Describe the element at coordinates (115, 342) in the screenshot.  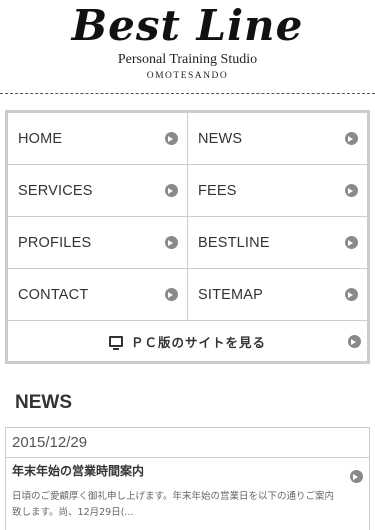
I see `monitor-icon` at that location.